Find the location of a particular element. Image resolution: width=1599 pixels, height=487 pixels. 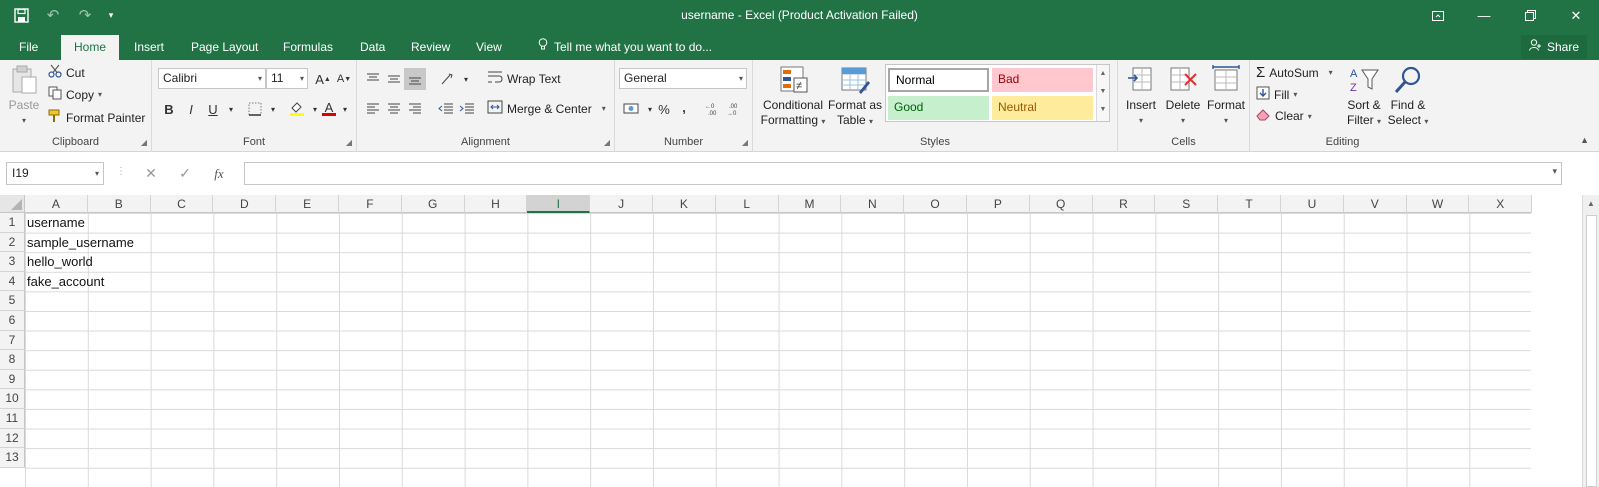

increase-decimal-icon: ←0.00 is located at coordinates (714, 109).